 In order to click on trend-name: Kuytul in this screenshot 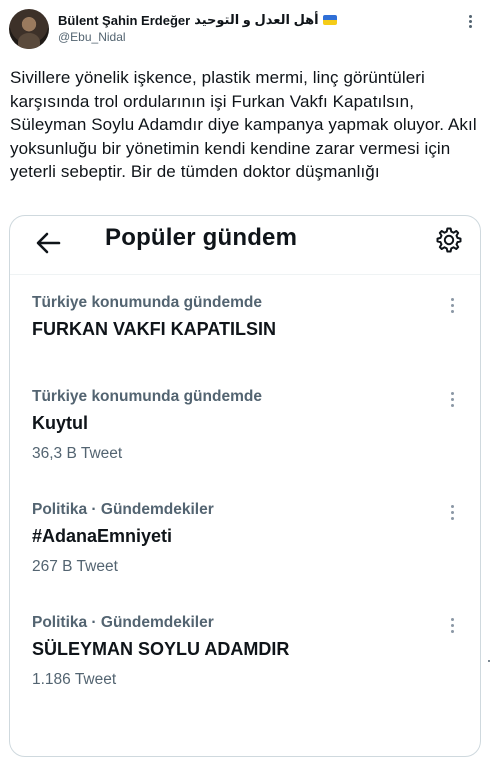, I will do `click(60, 423)`.